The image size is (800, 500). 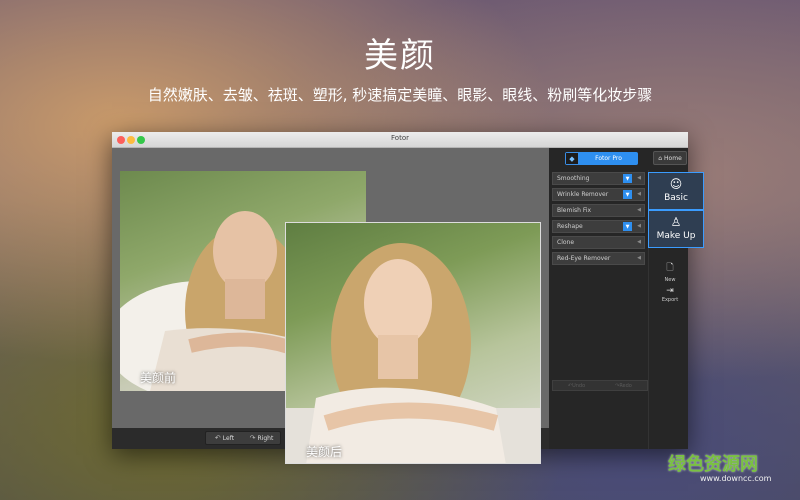 I want to click on title-bar: Fotor, so click(x=400, y=140).